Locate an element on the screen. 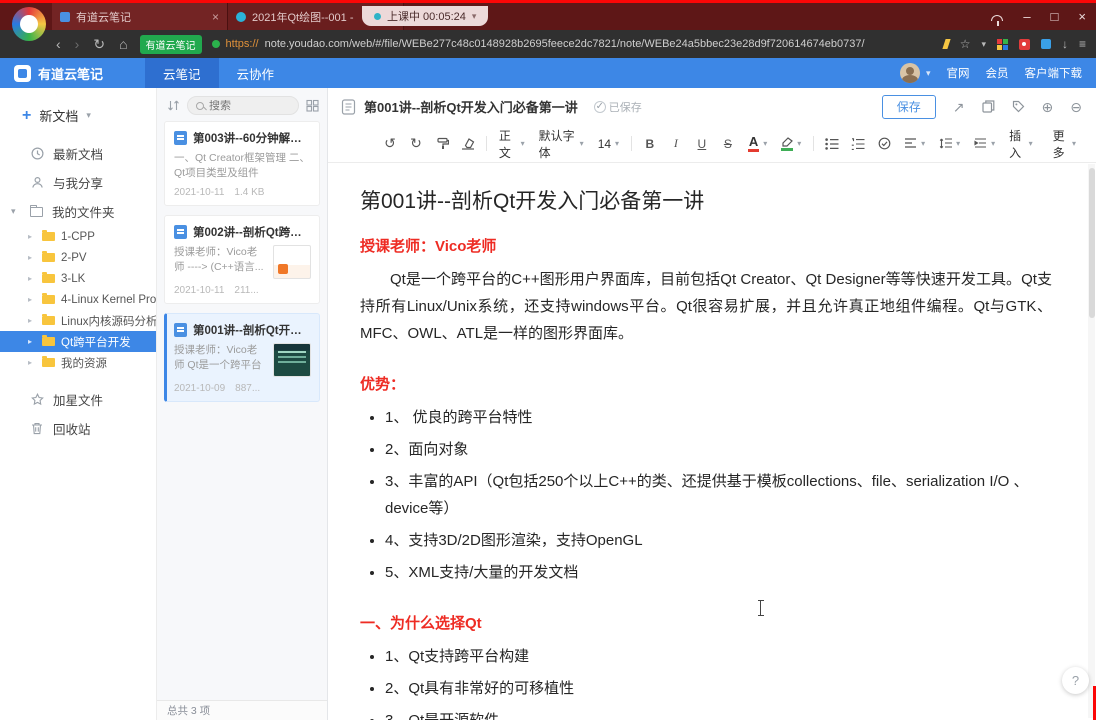 Image resolution: width=1096 pixels, height=720 pixels. speed-bolt-icon is located at coordinates (946, 44).